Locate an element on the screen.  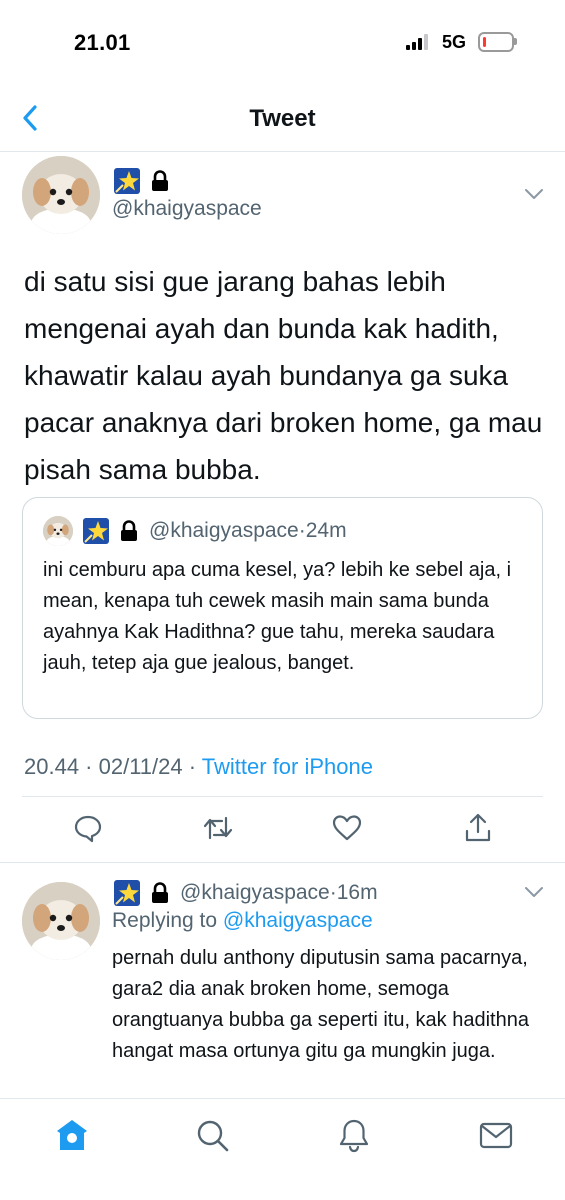
status-bar: 21.01 5G is located at coordinates (282, 43).